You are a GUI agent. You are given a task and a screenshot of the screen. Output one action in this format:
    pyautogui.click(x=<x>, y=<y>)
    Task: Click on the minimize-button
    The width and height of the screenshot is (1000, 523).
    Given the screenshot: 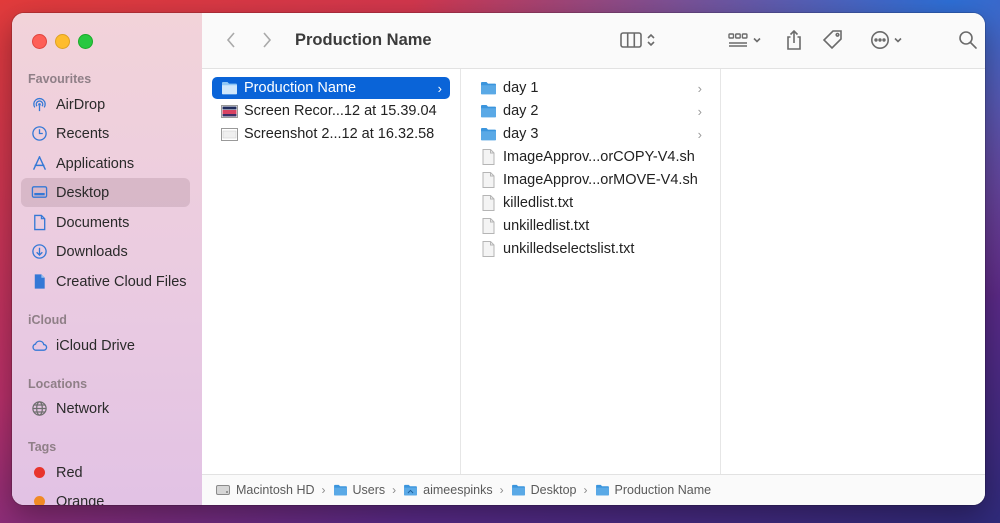 What is the action you would take?
    pyautogui.click(x=62, y=41)
    